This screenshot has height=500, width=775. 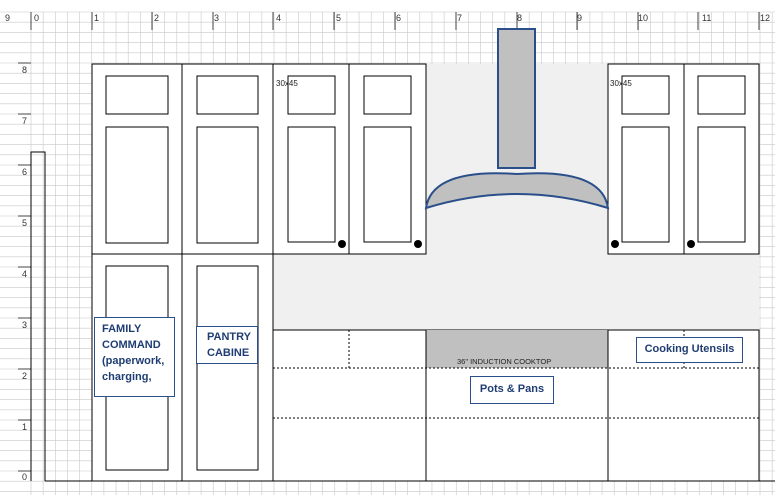 I want to click on backsplash, so click(x=516, y=292).